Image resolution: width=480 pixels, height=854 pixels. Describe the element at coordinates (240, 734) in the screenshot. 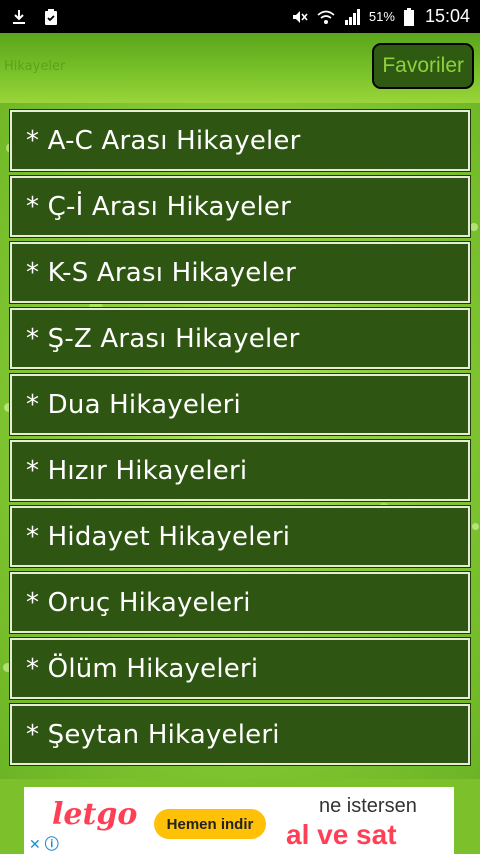

I see `list-item: * Şeytan Hikayeleri` at that location.